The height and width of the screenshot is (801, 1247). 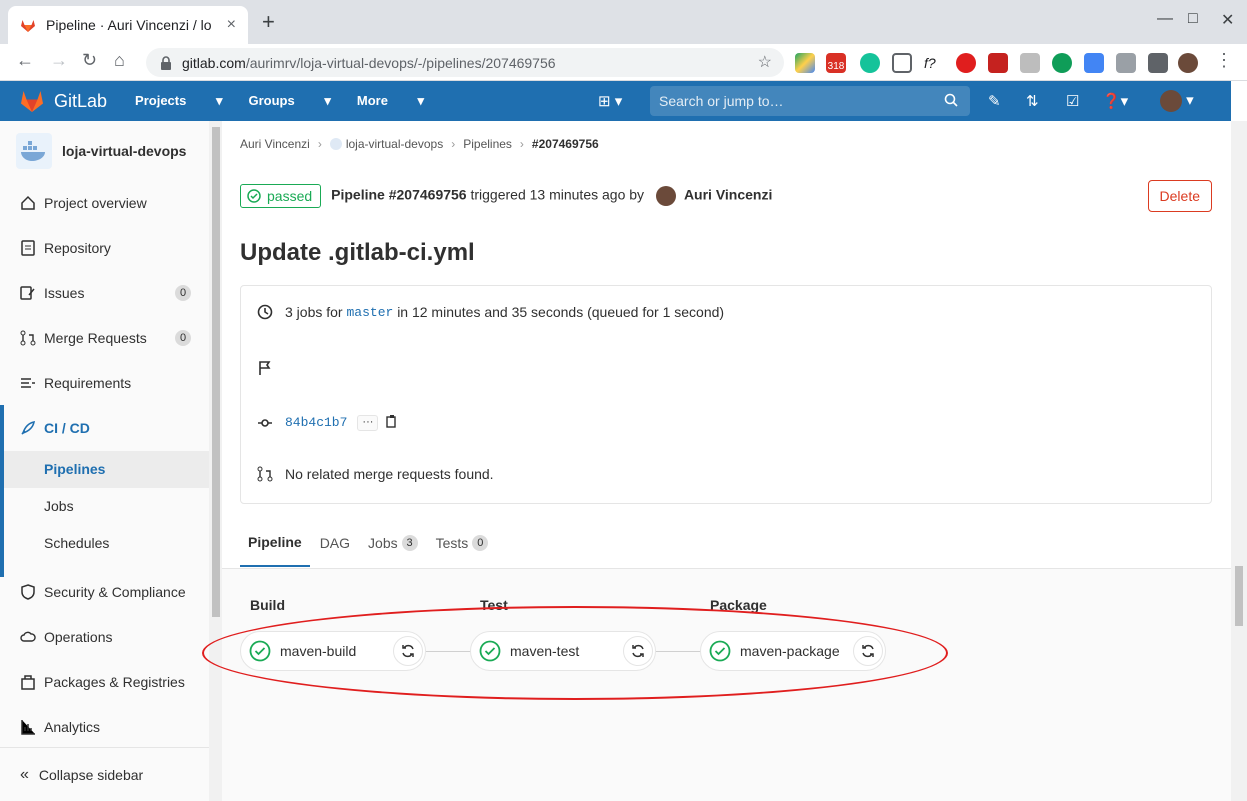 What do you see at coordinates (104, 682) in the screenshot?
I see `sidebar-item-packages-registries: Packages & Registries` at bounding box center [104, 682].